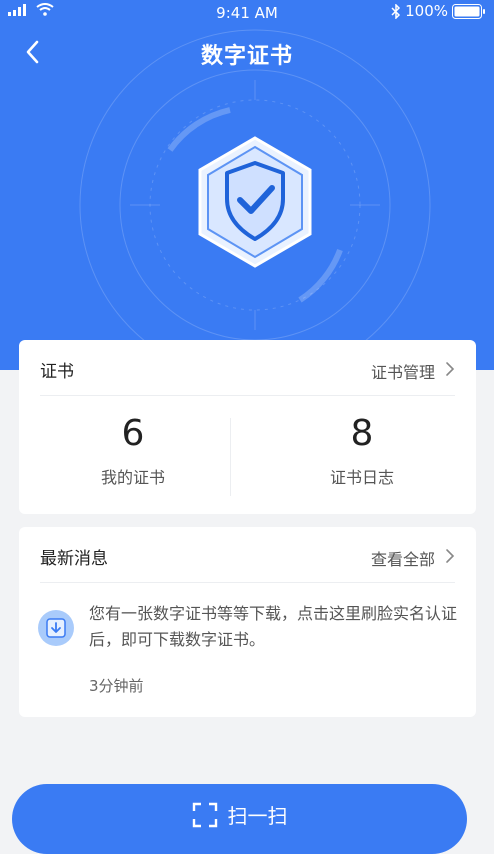 The height and width of the screenshot is (854, 494). Describe the element at coordinates (257, 816) in the screenshot. I see `scan-button-label: 扫一扫` at that location.